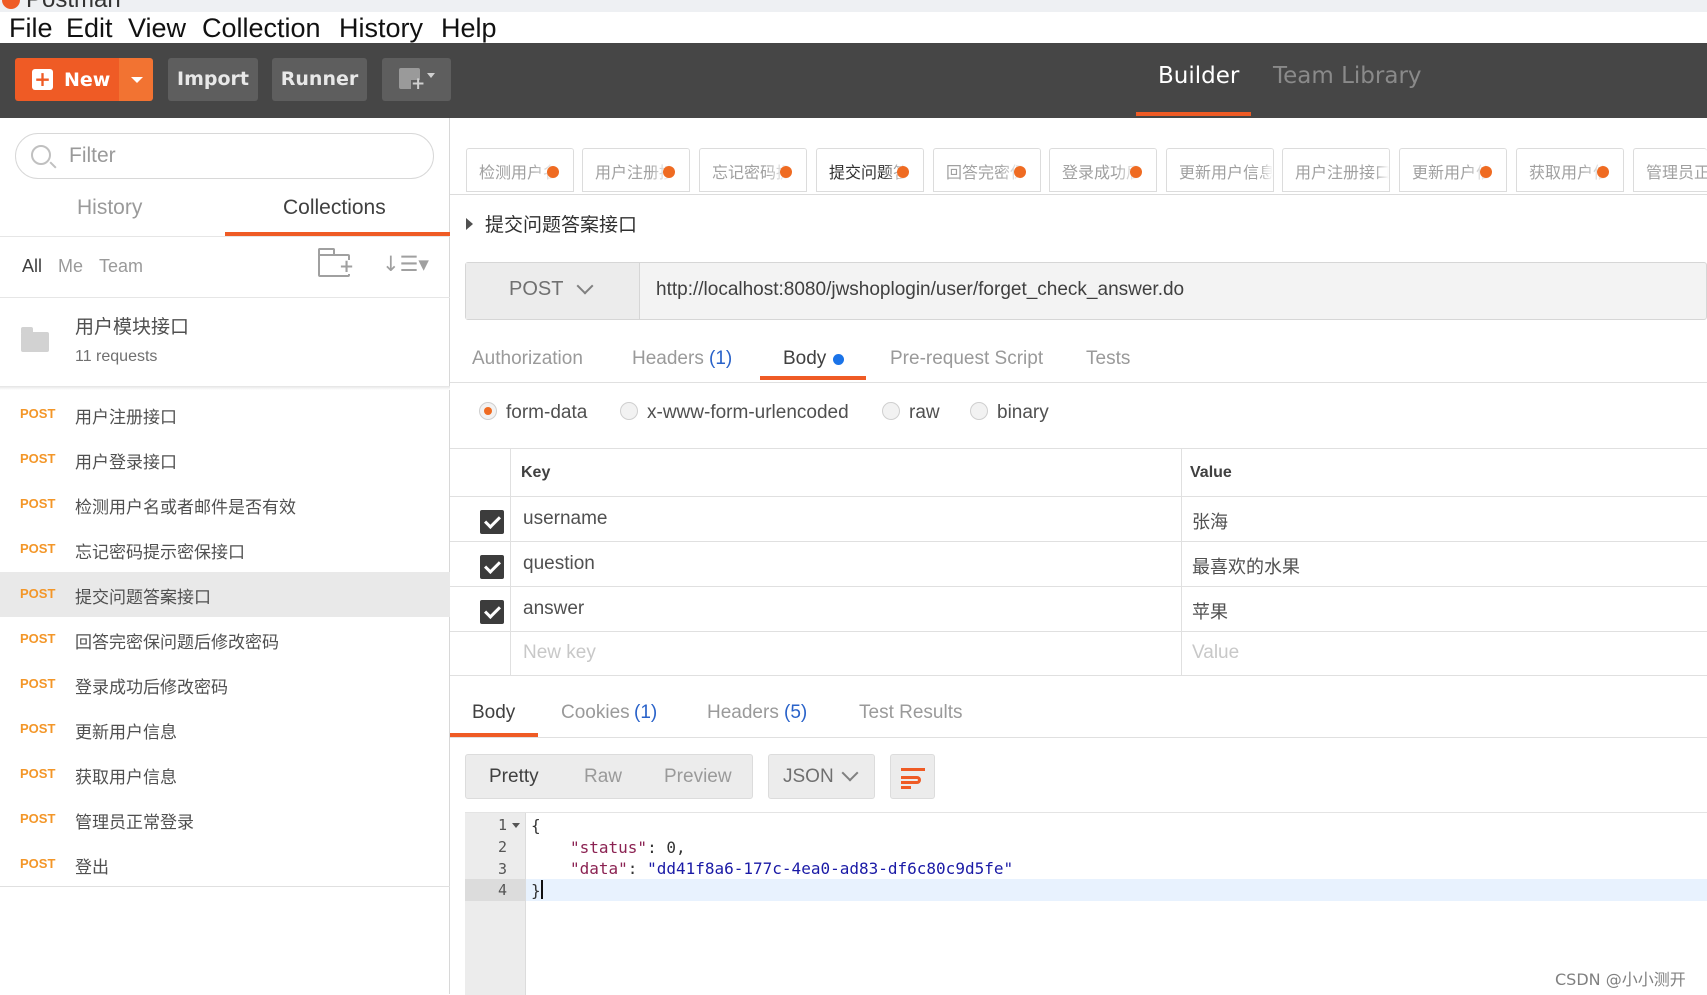 The height and width of the screenshot is (995, 1707). What do you see at coordinates (585, 286) in the screenshot?
I see `chevron-down-icon` at bounding box center [585, 286].